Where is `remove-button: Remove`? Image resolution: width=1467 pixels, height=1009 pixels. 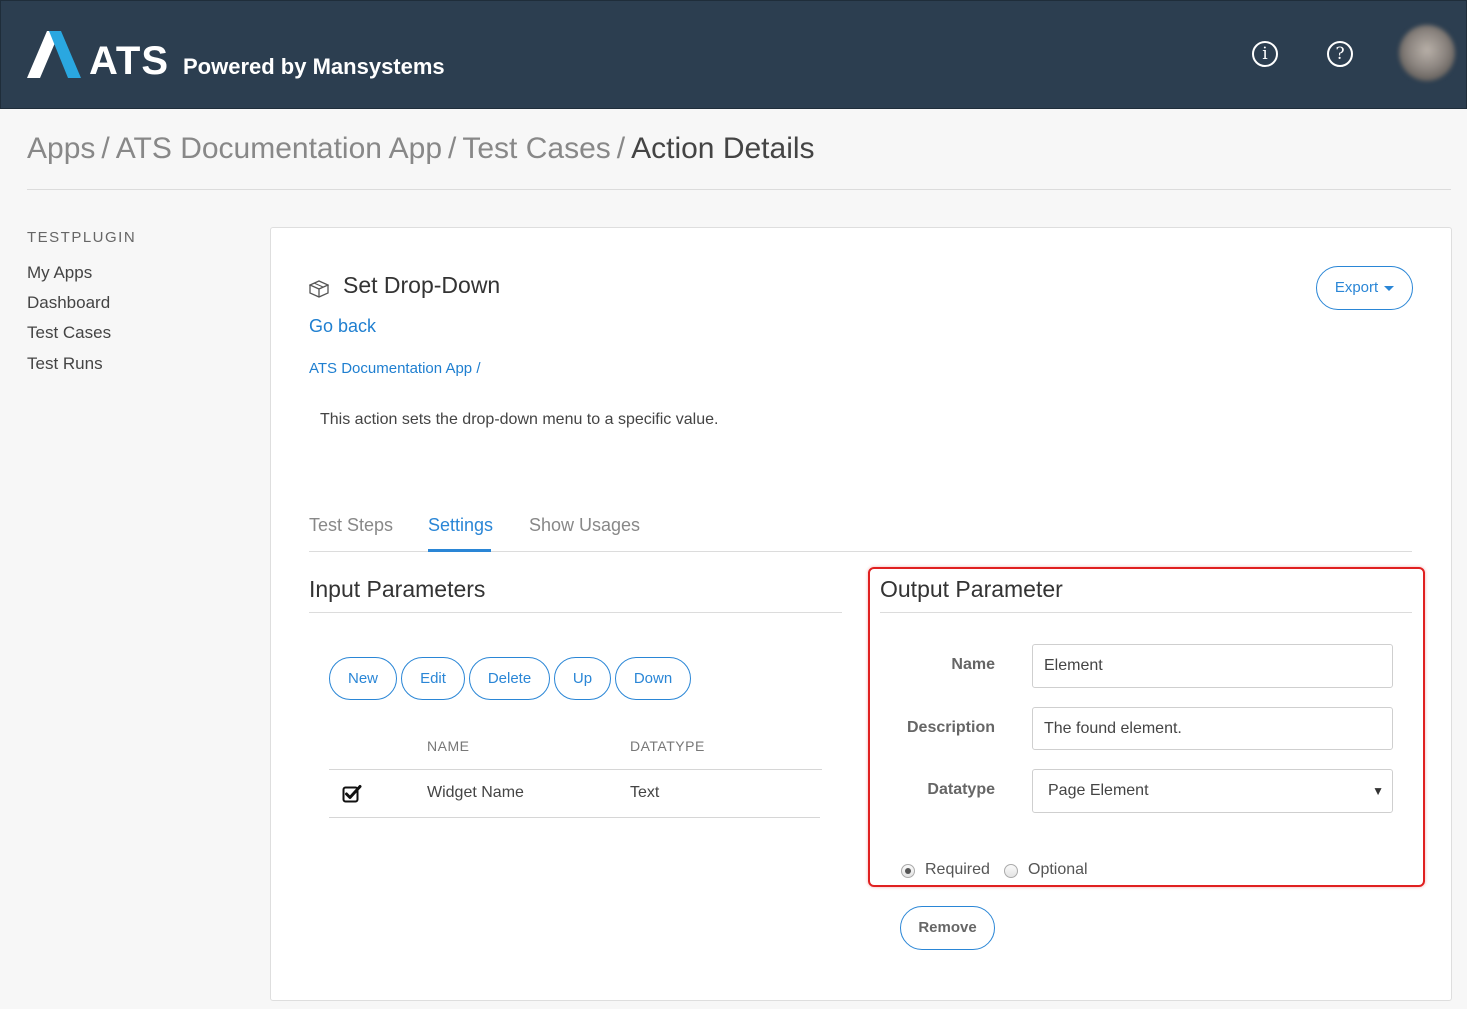 remove-button: Remove is located at coordinates (947, 928).